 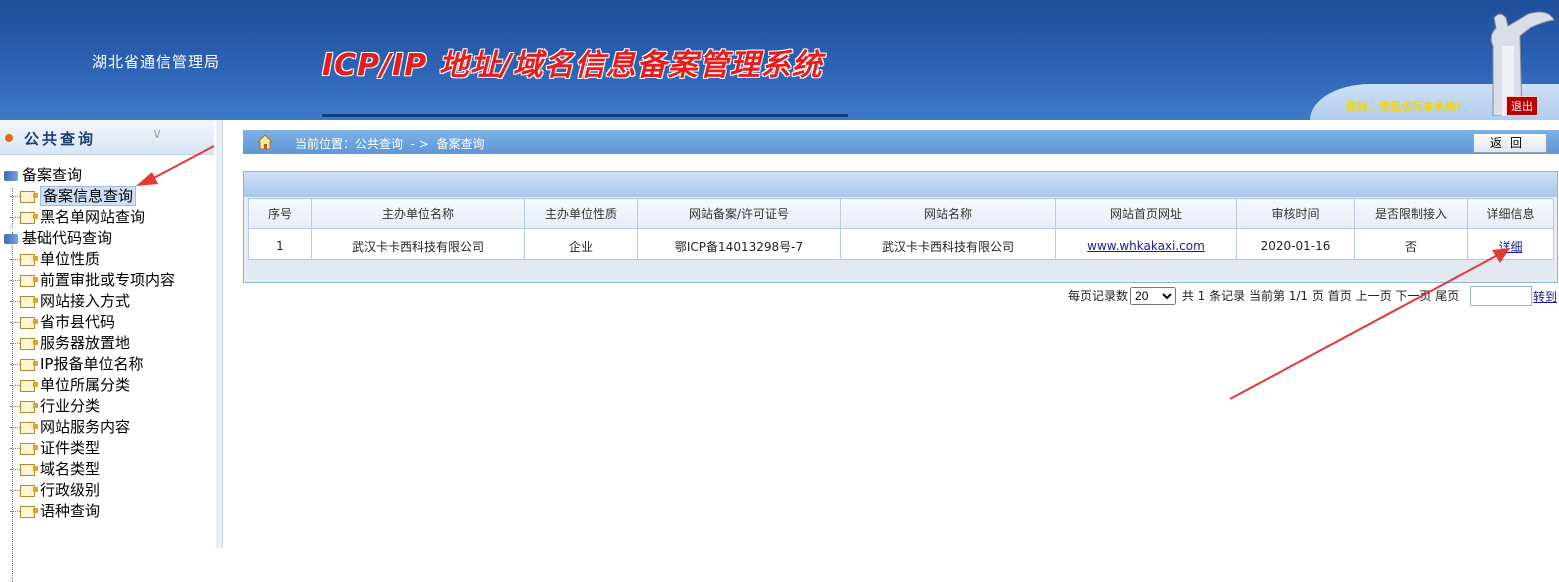 I want to click on tree-item-label: 网站接入方式, so click(x=85, y=301).